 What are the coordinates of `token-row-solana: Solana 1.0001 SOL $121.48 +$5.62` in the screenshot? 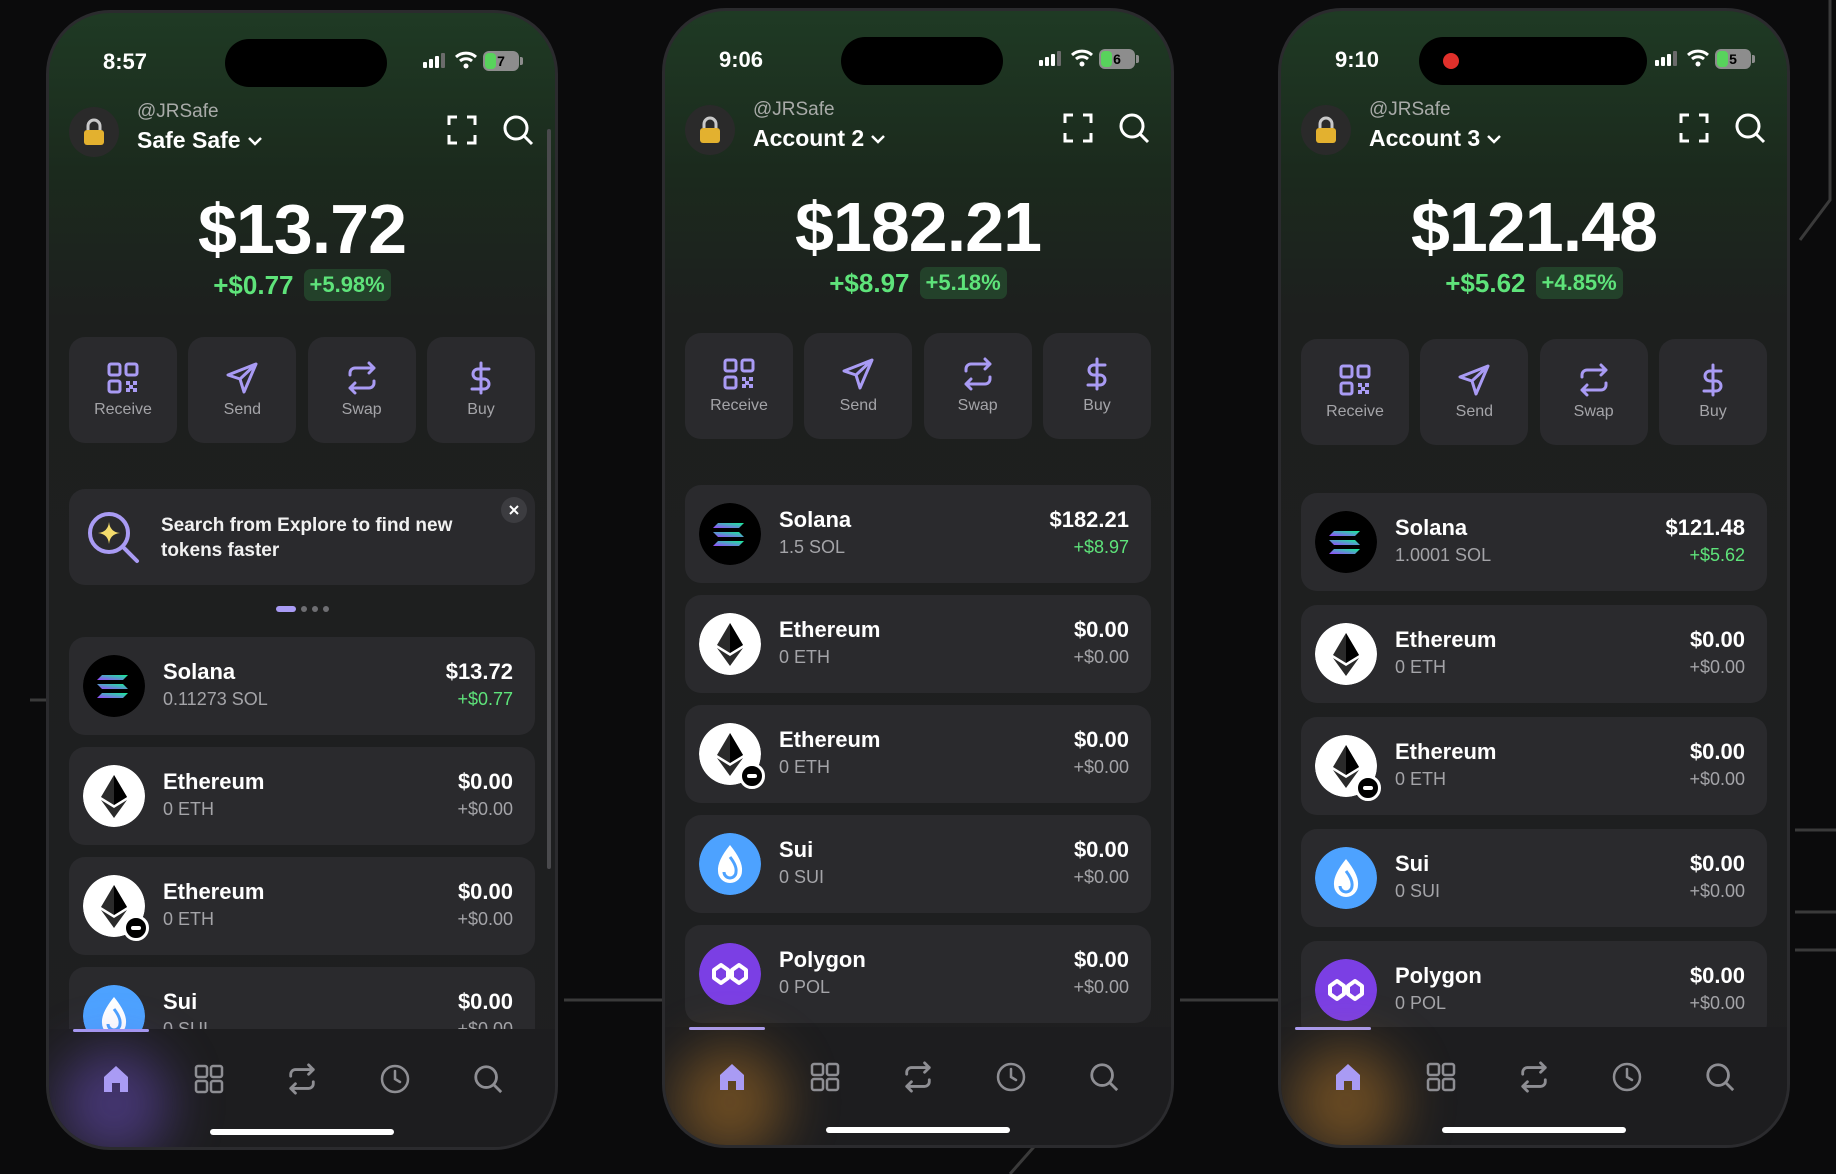 It's located at (1534, 542).